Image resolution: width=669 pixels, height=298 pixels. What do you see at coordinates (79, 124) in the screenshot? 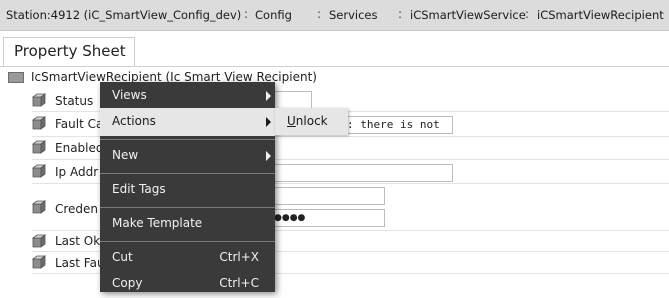
I see `property-label: Fault Ca` at bounding box center [79, 124].